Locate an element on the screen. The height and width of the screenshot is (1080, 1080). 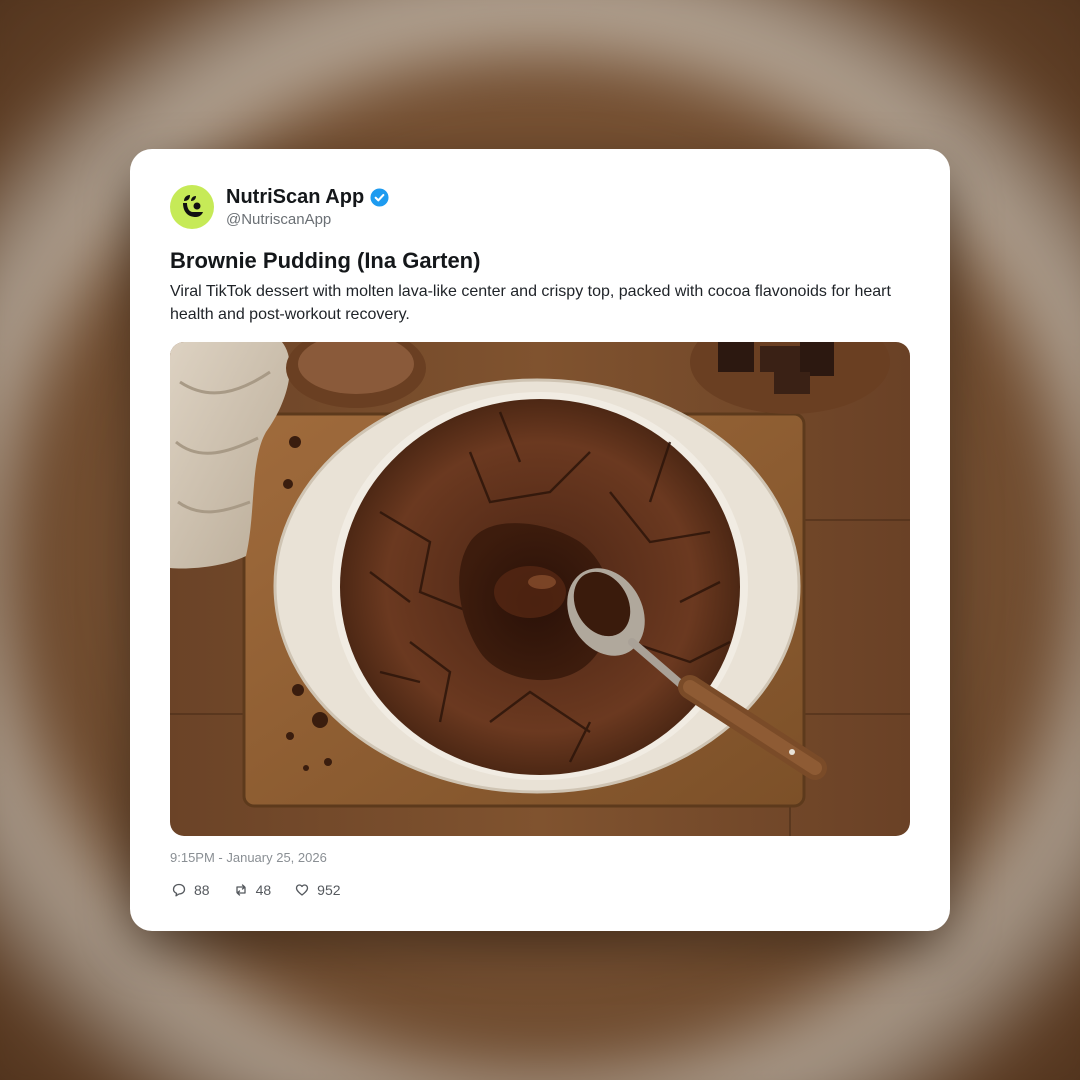
name-row: NutriScan App is located at coordinates (307, 197).